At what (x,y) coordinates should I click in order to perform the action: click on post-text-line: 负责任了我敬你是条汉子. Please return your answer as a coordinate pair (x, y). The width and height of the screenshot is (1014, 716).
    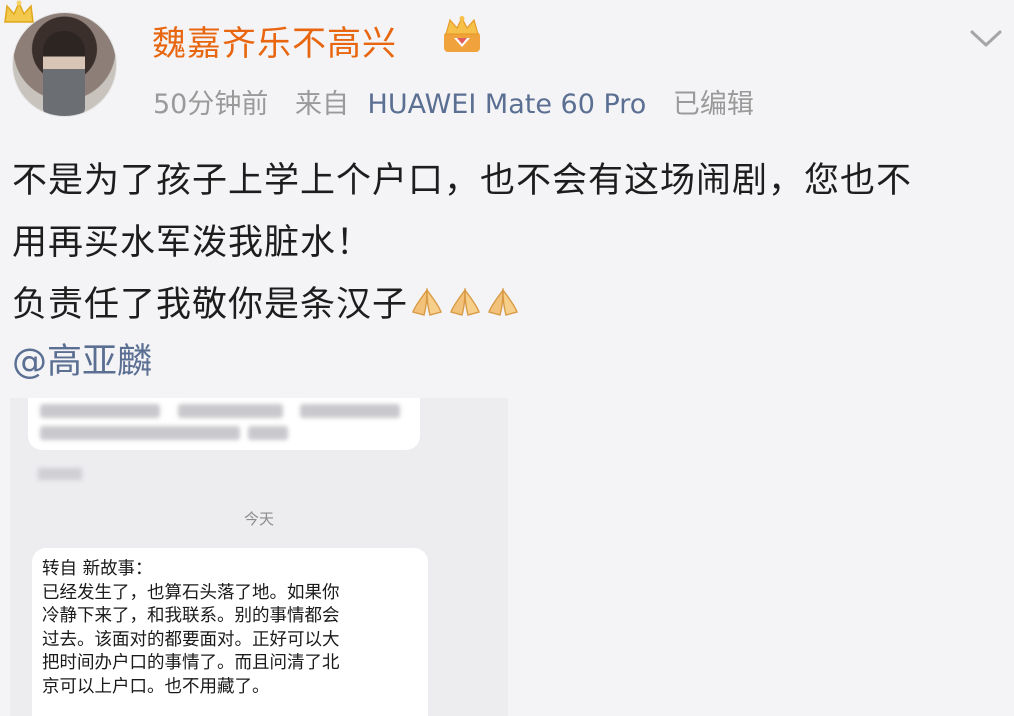
    Looking at the image, I should click on (507, 305).